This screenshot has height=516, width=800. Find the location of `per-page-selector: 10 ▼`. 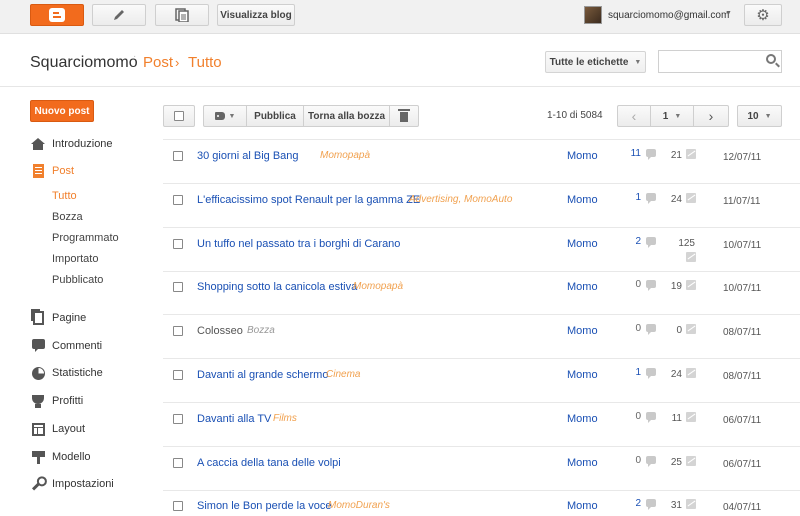

per-page-selector: 10 ▼ is located at coordinates (759, 116).